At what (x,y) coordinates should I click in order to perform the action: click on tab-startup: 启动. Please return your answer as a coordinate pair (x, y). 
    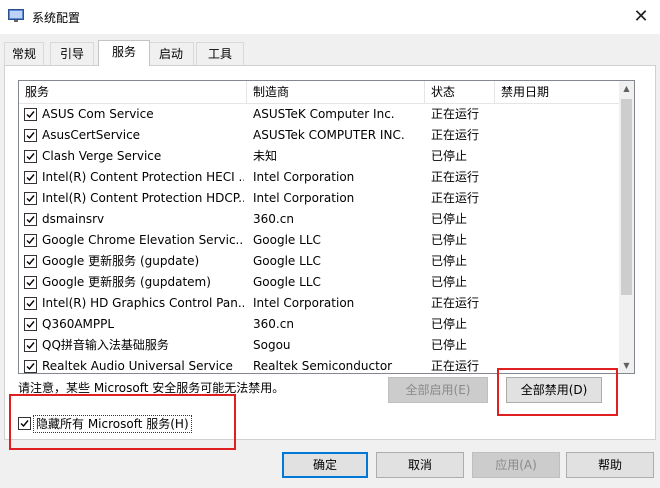
    Looking at the image, I should click on (171, 53).